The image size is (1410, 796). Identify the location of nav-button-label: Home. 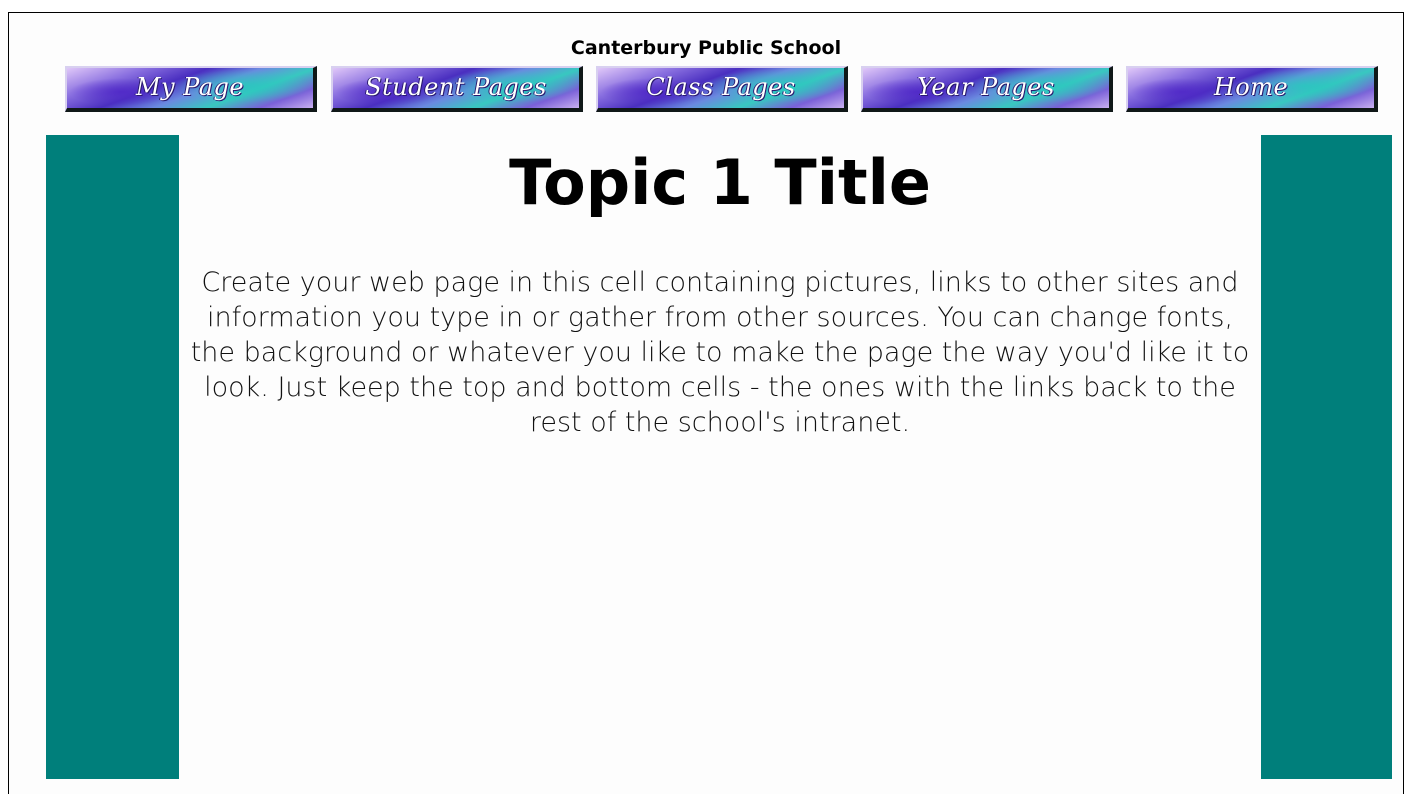
(1251, 87).